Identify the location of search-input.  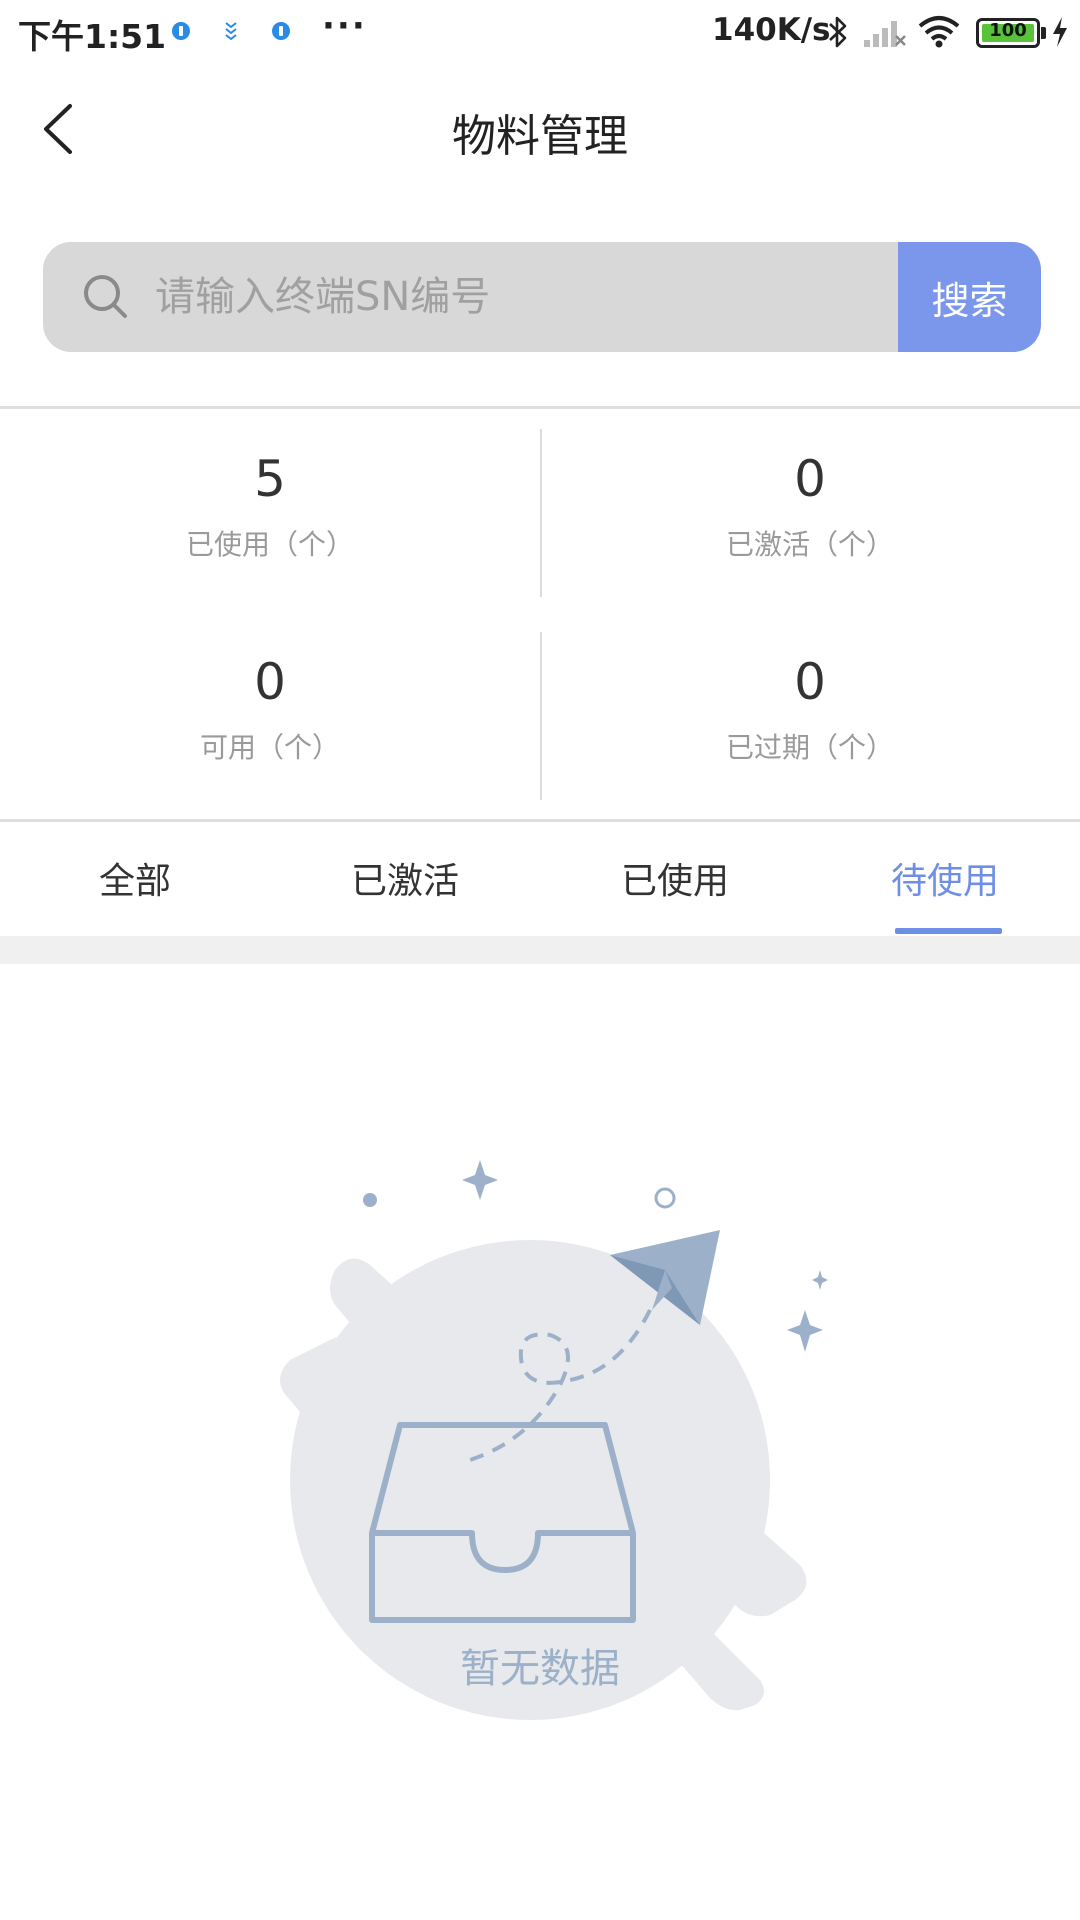
(525, 297).